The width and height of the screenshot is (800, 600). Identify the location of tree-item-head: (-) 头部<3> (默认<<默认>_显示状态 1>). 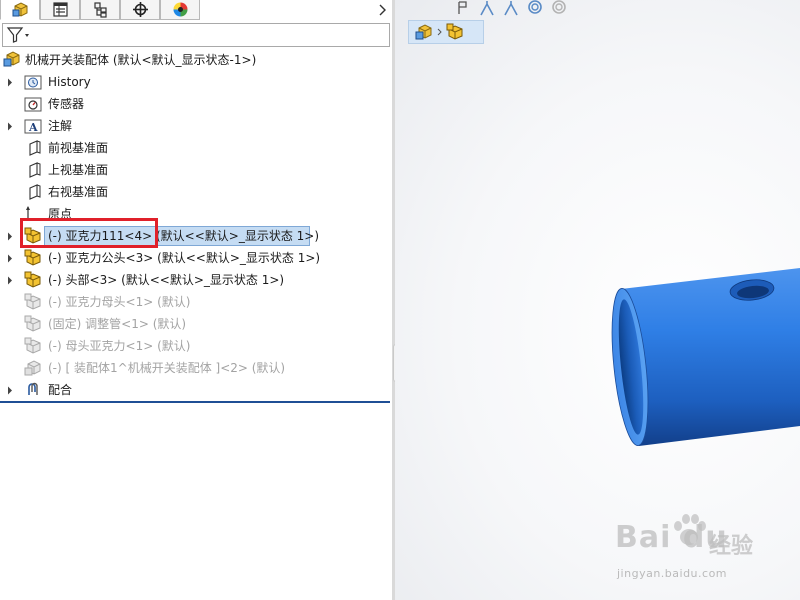
(196, 280).